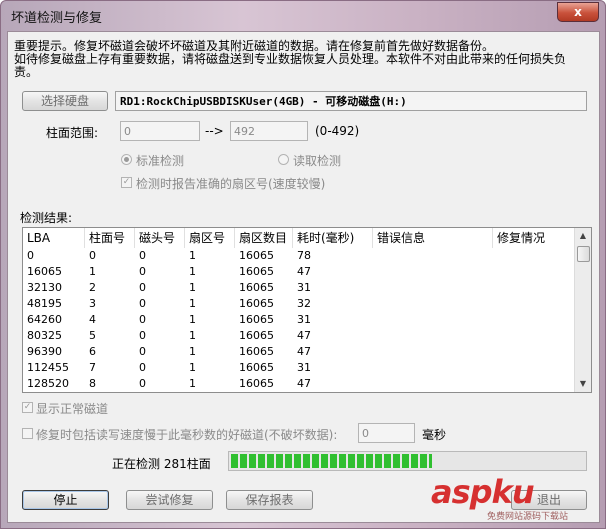  Describe the element at coordinates (214, 131) in the screenshot. I see `range-arrow: -->` at that location.